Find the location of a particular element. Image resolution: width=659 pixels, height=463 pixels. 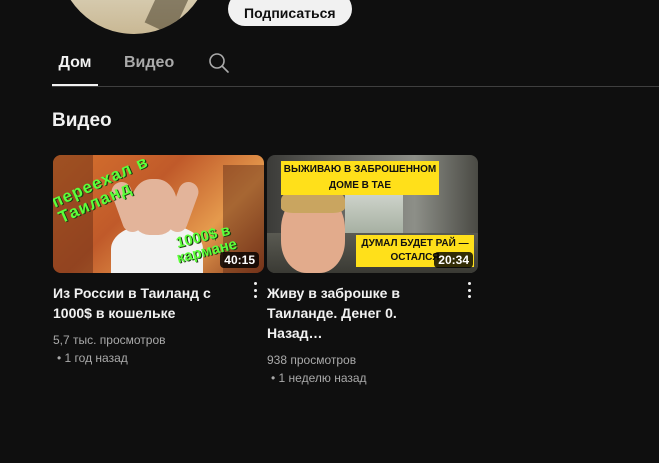

channel-avatar is located at coordinates (134, 17).